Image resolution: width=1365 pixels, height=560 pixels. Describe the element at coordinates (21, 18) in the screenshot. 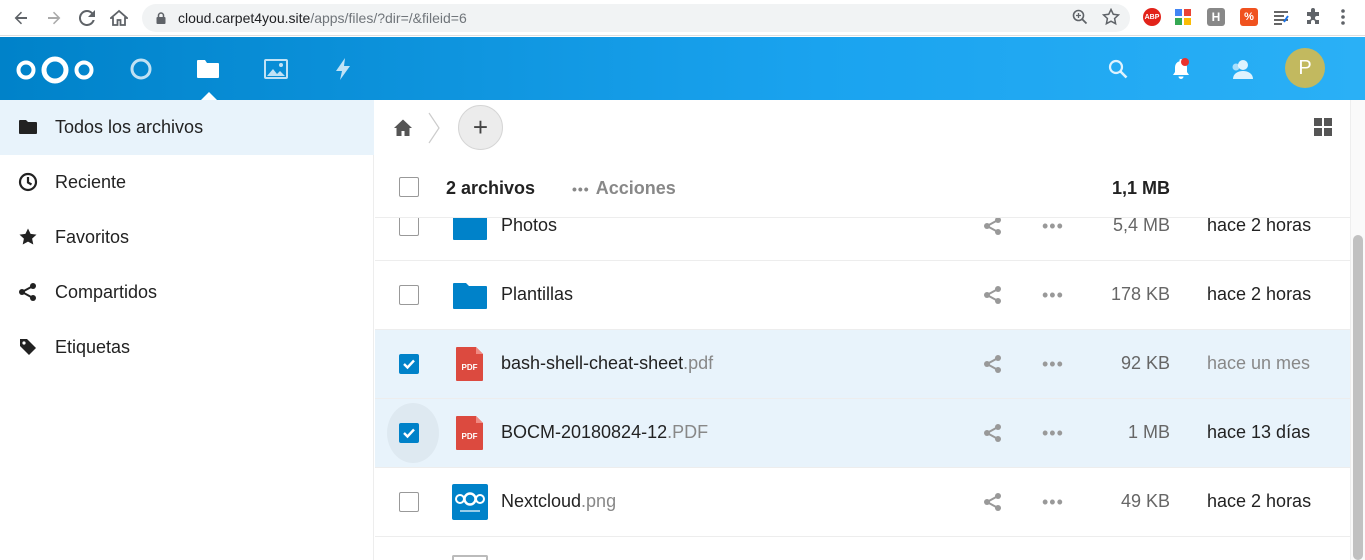

I see `back-arrow-icon` at that location.